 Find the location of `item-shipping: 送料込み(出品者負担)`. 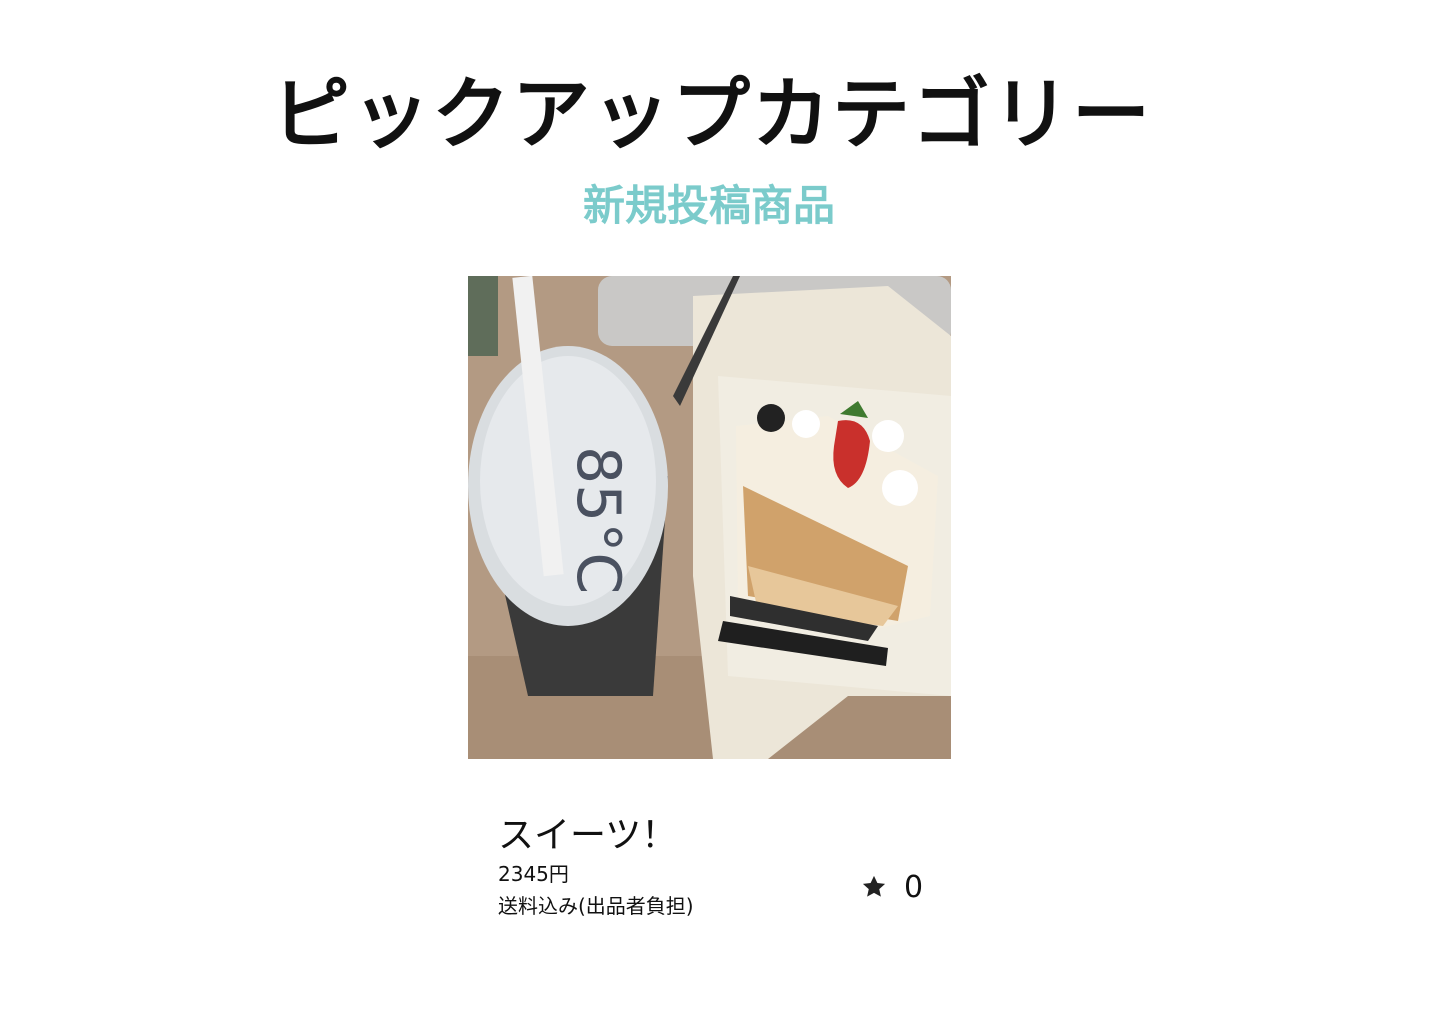

item-shipping: 送料込み(出品者負担) is located at coordinates (596, 906).